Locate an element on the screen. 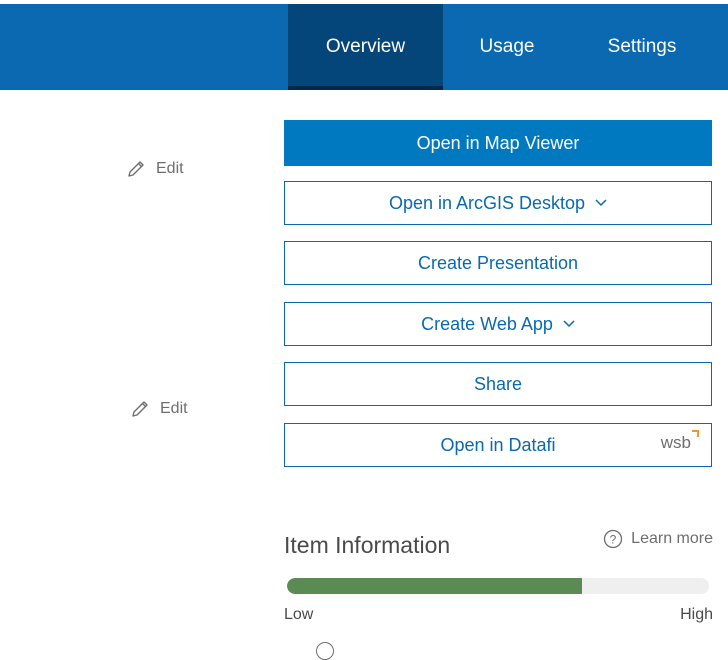 This screenshot has height=660, width=728. wsb-spark-icon is located at coordinates (695, 433).